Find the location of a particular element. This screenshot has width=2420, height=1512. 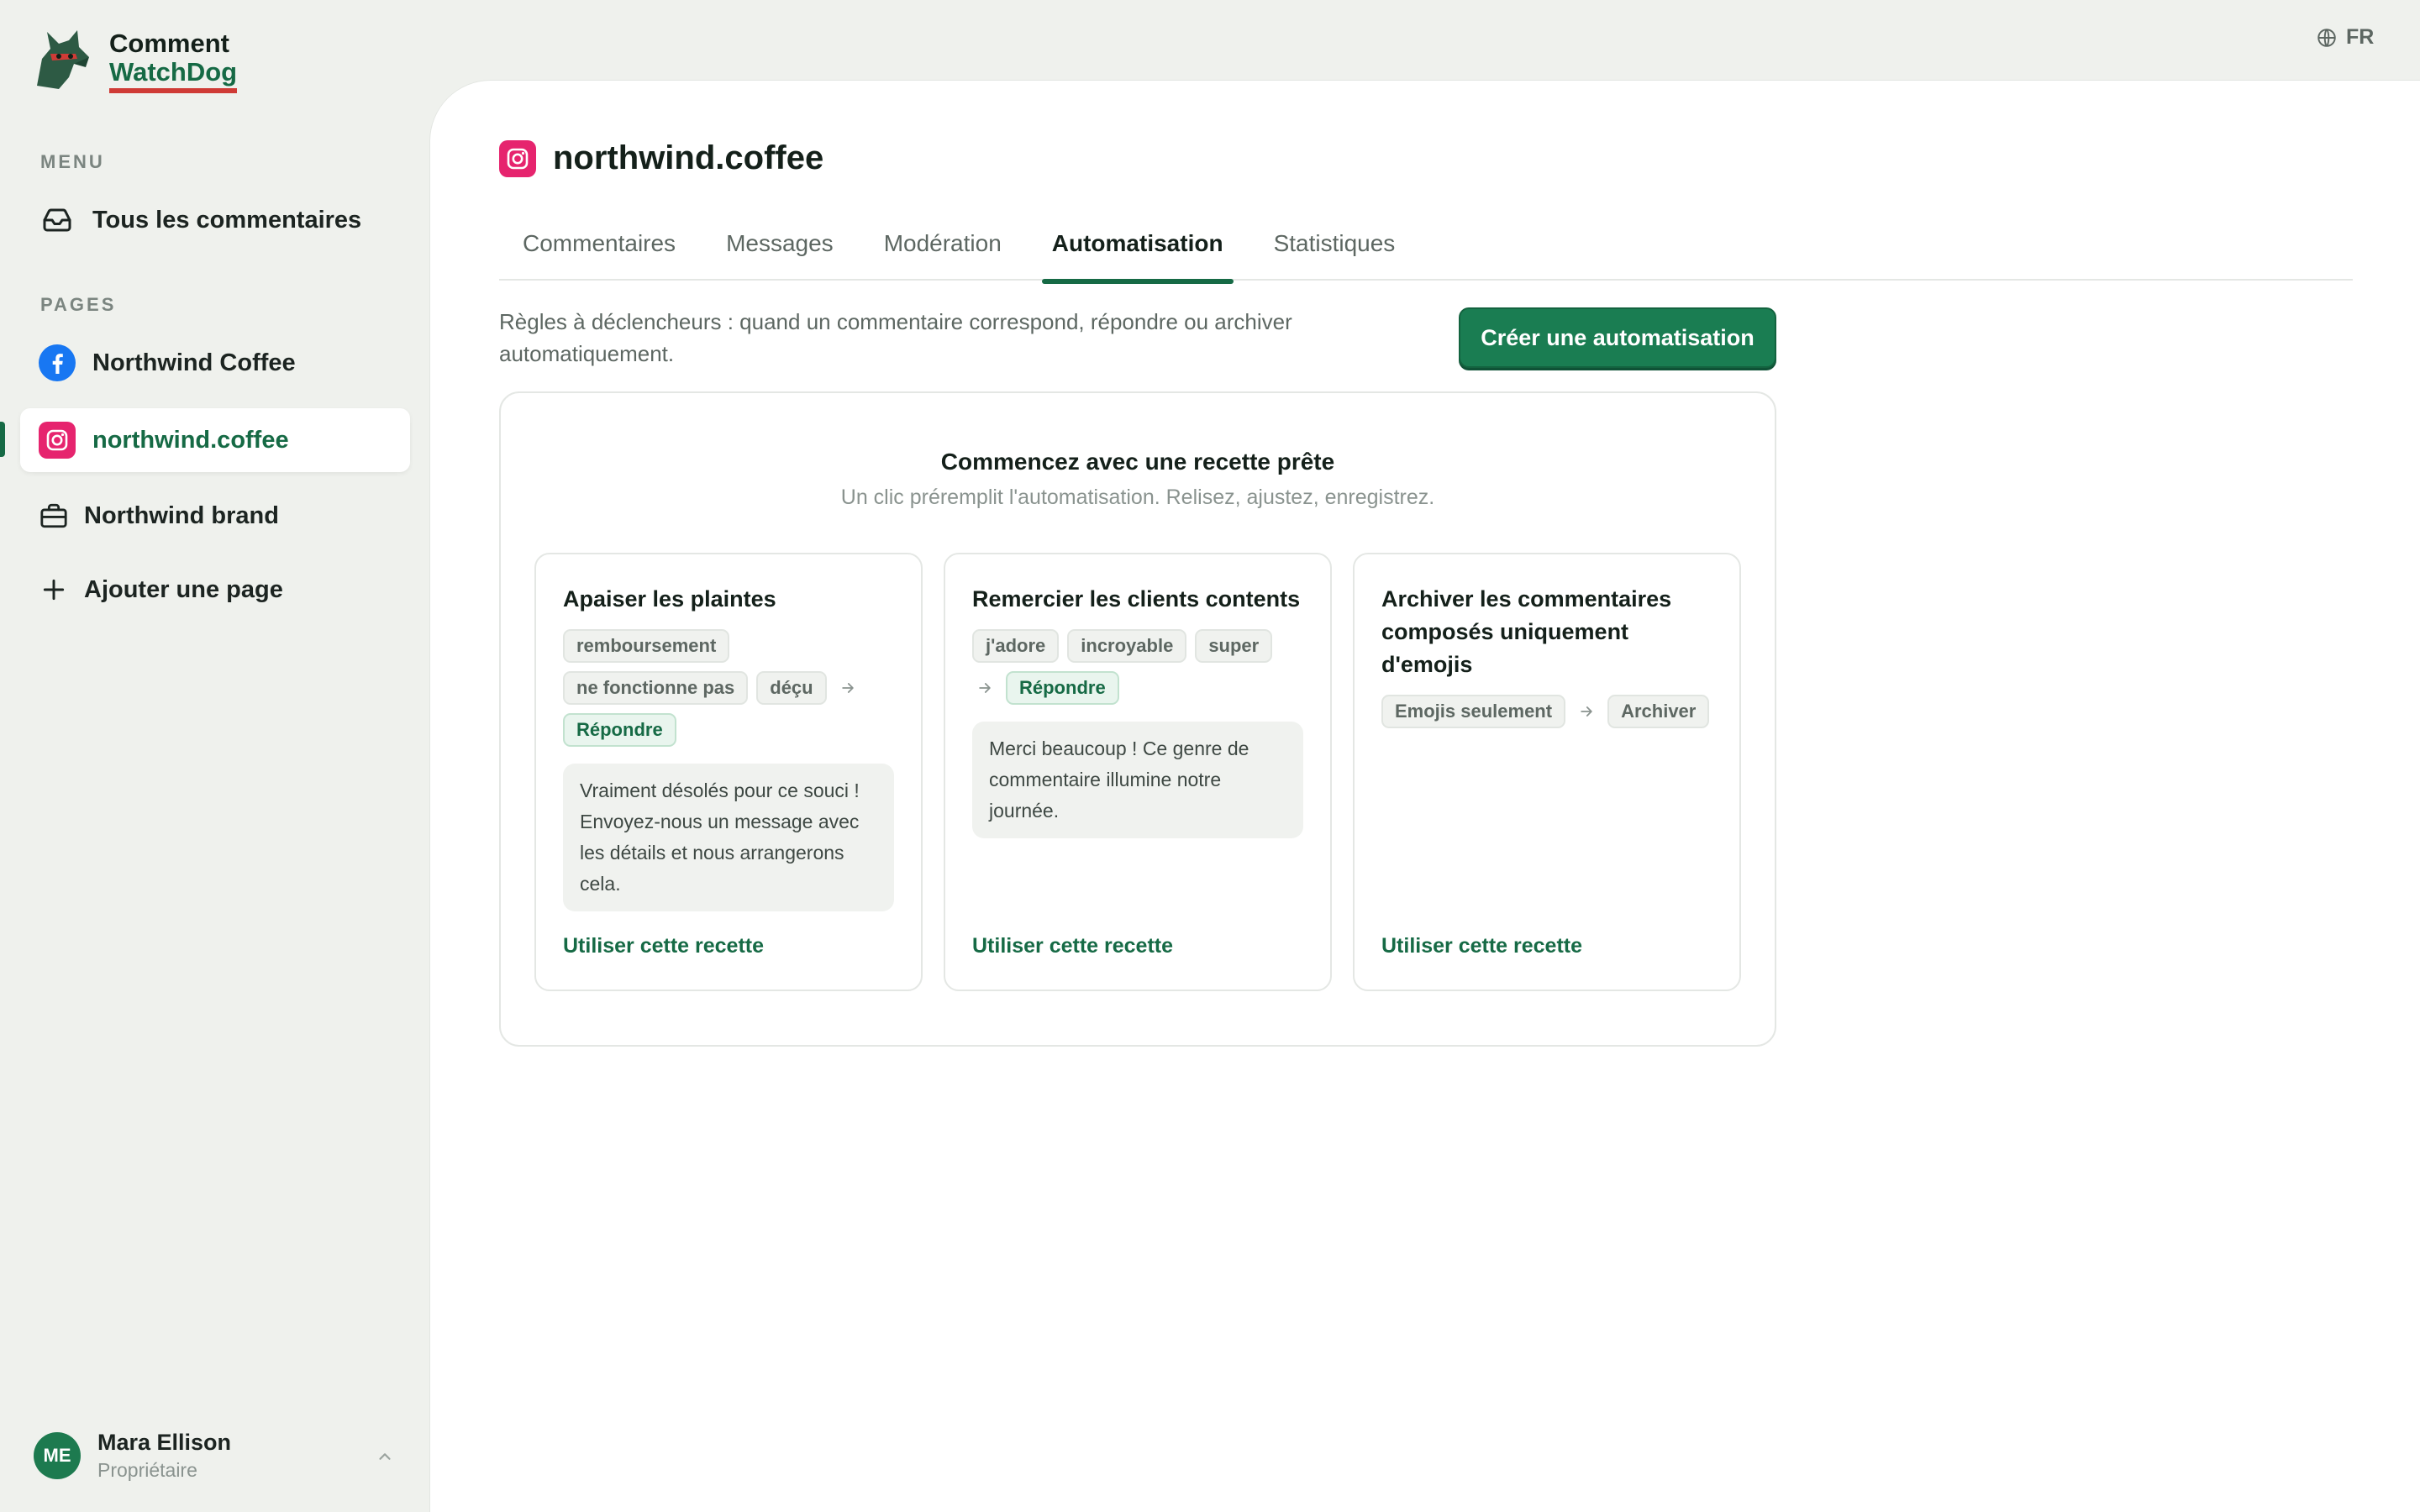

language-label: FR is located at coordinates (2360, 37).